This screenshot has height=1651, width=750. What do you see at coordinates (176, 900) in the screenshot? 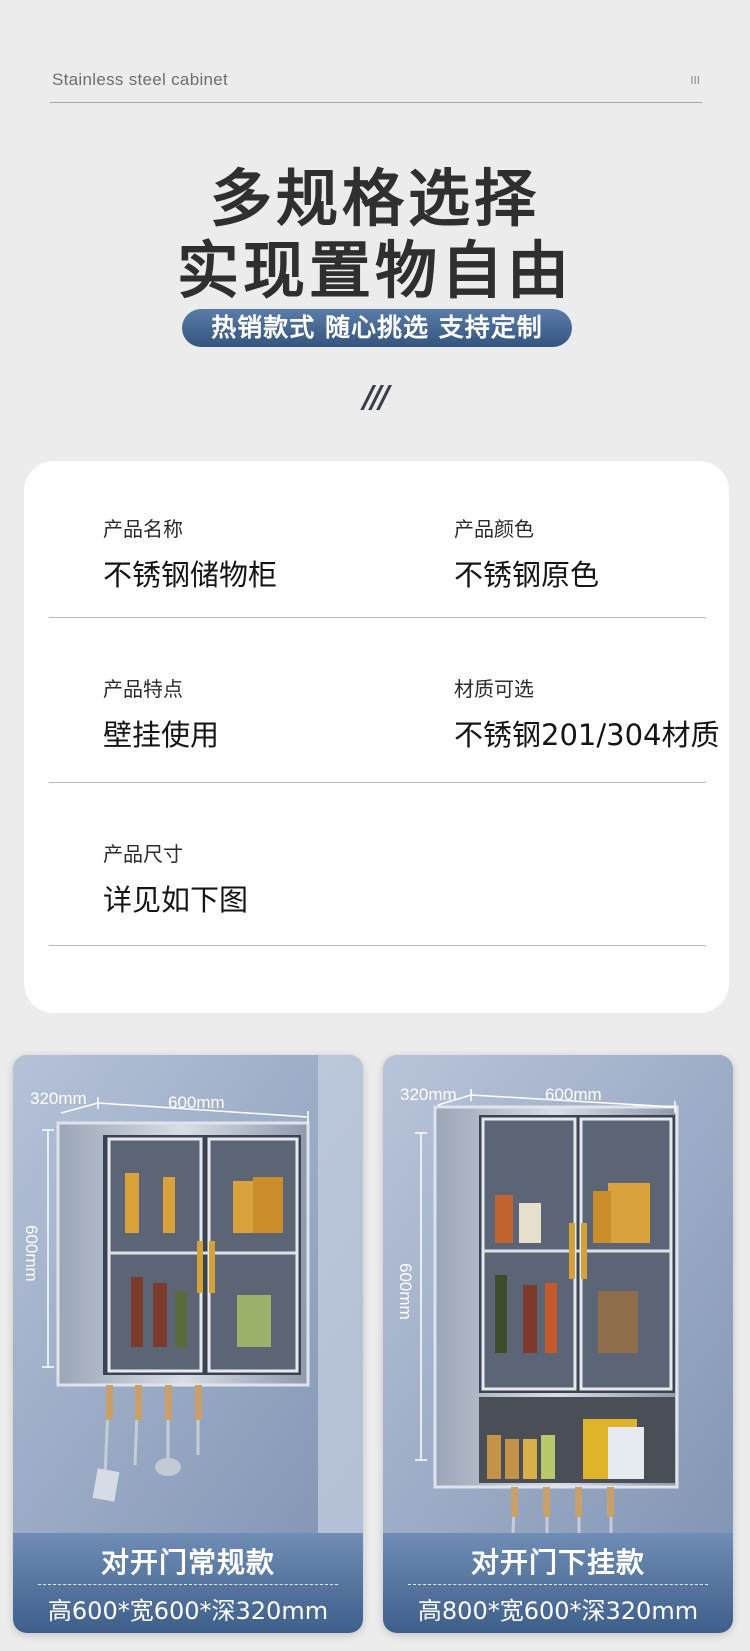
I see `spec-value: 详见如下图` at bounding box center [176, 900].